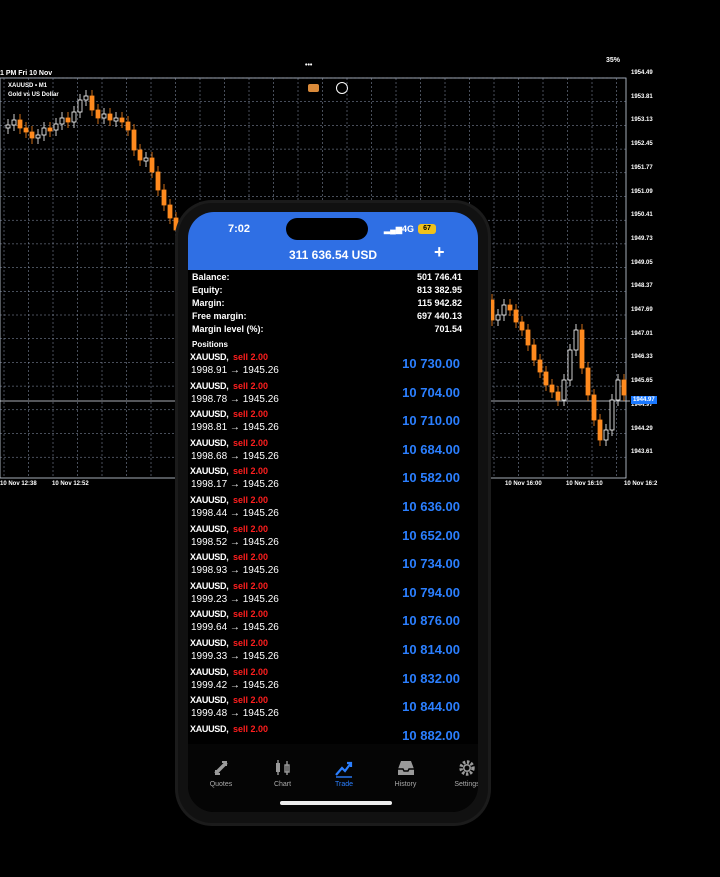 This screenshot has height=877, width=720. Describe the element at coordinates (644, 400) in the screenshot. I see `current-price-tag: 1944.97` at that location.